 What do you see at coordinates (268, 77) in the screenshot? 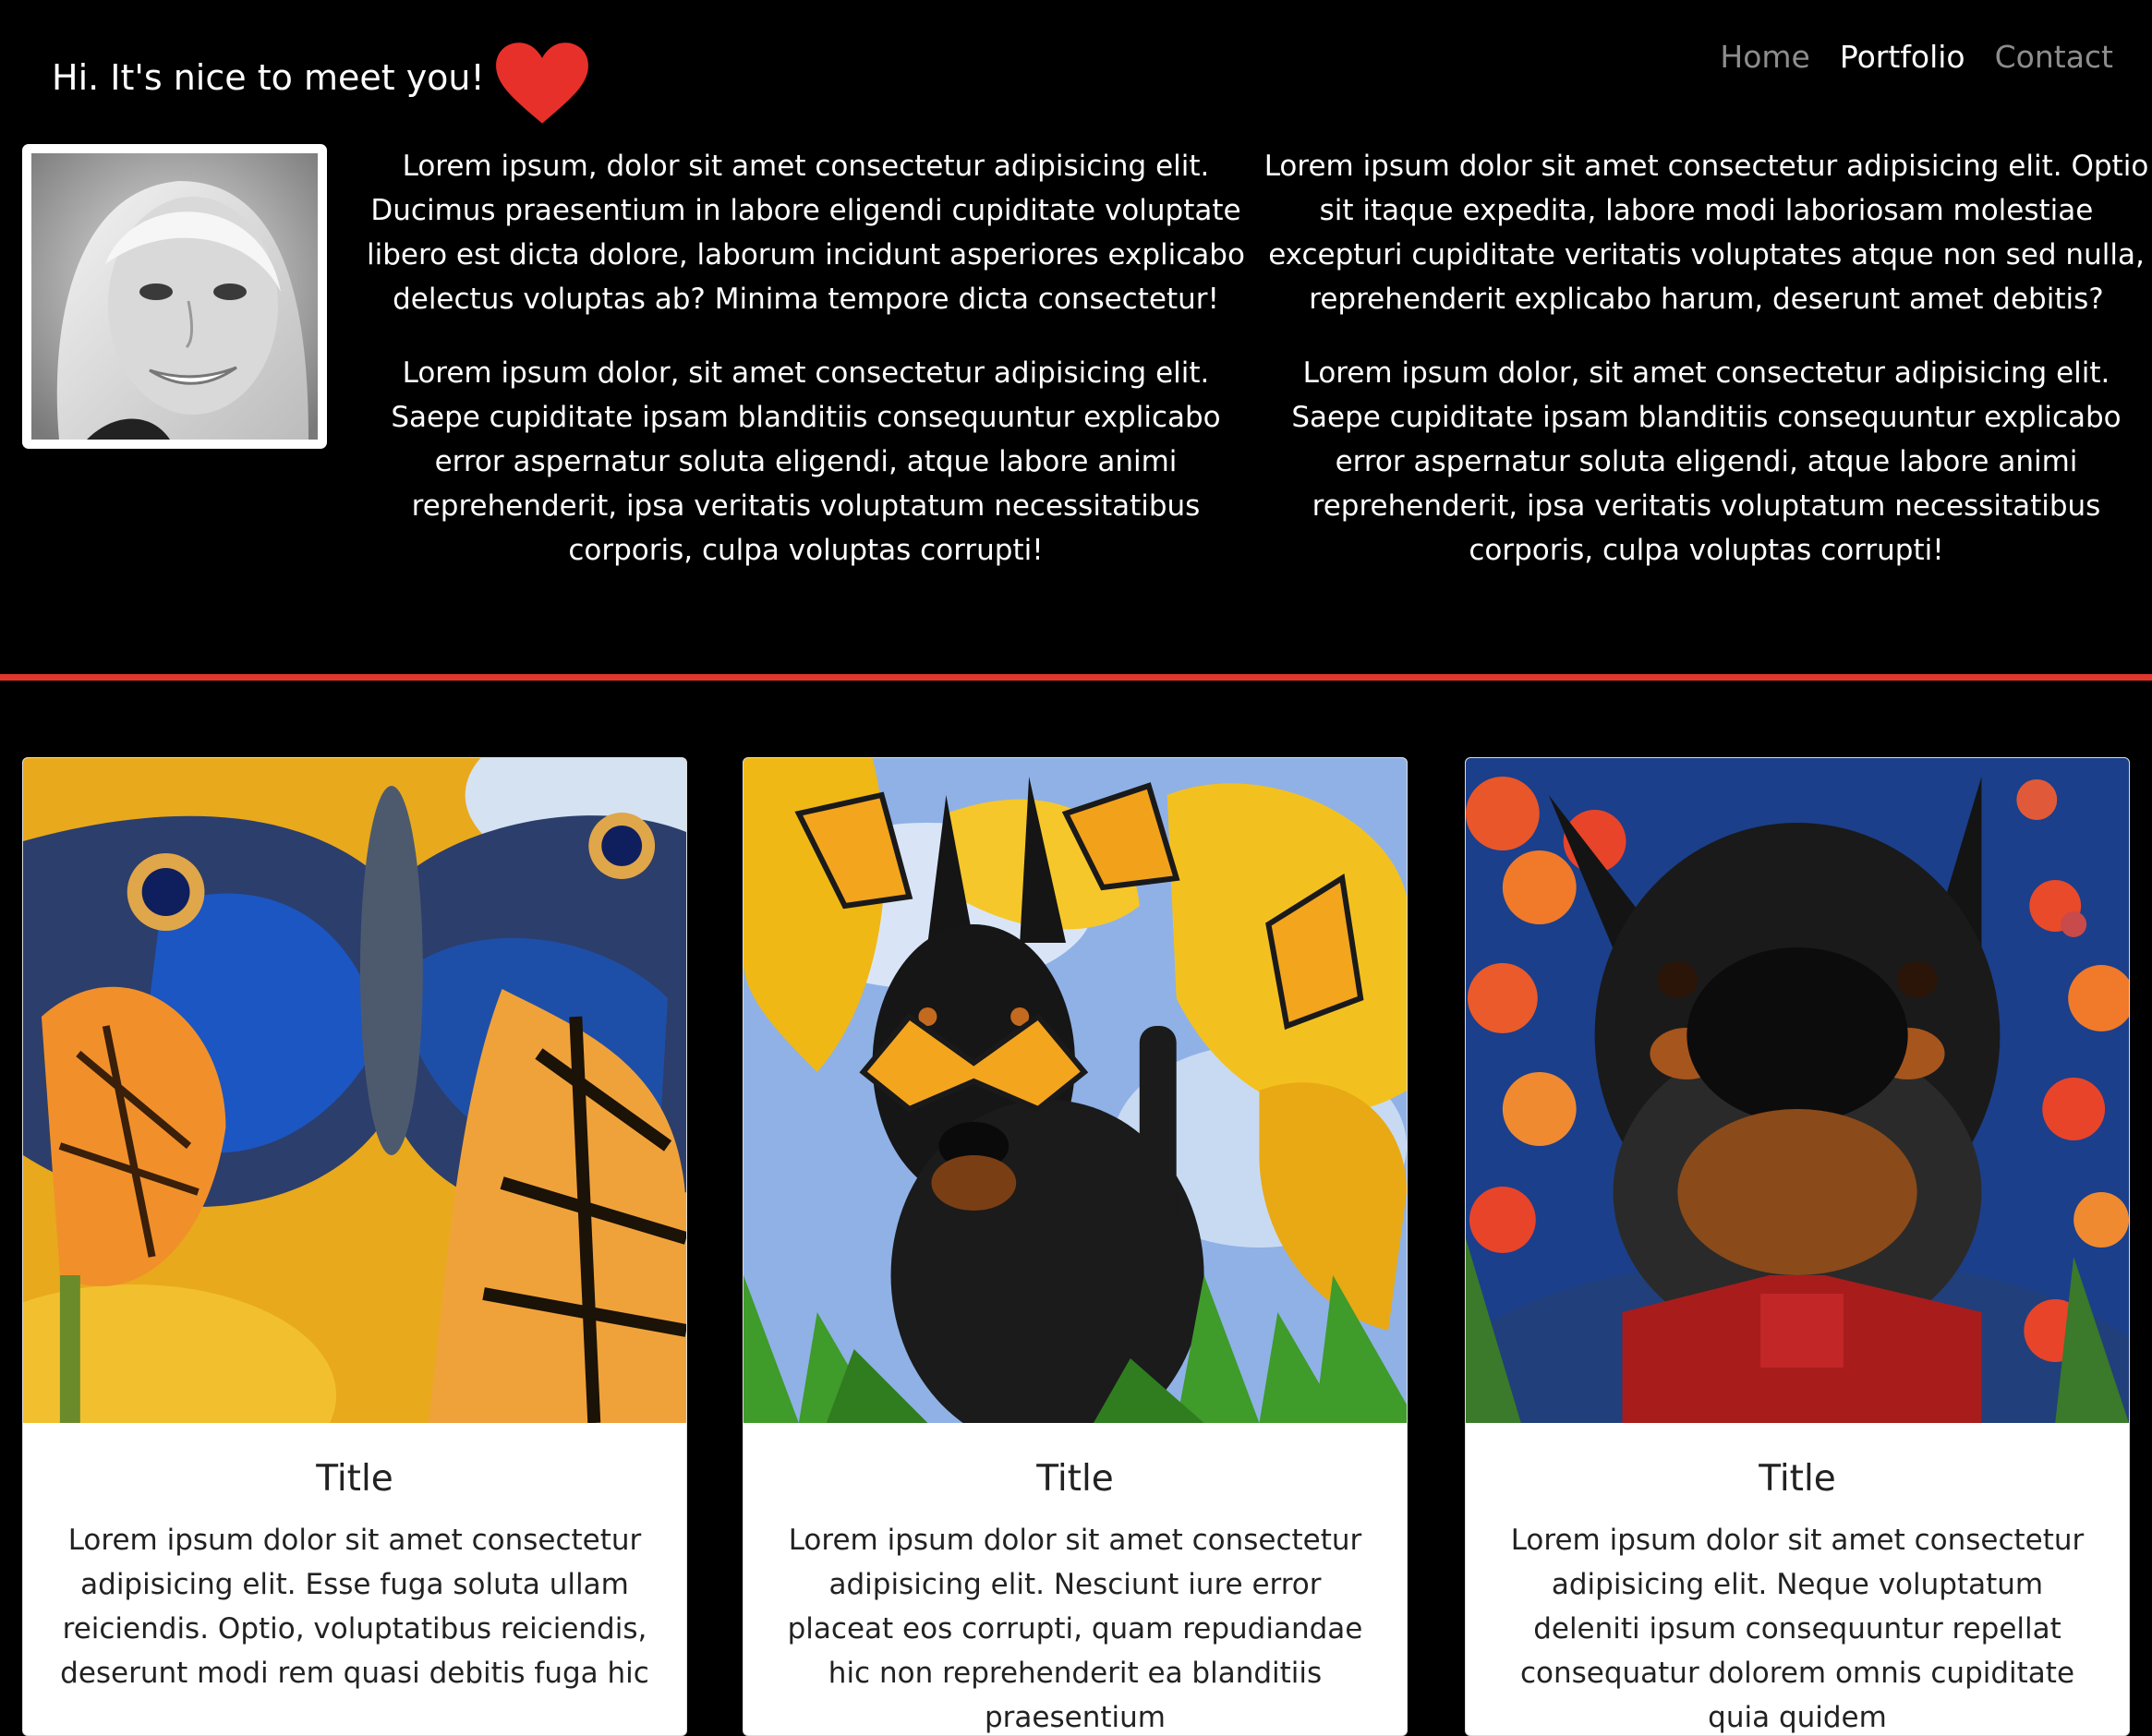
I see `brand-text: Hi. It's nice to meet you!` at bounding box center [268, 77].